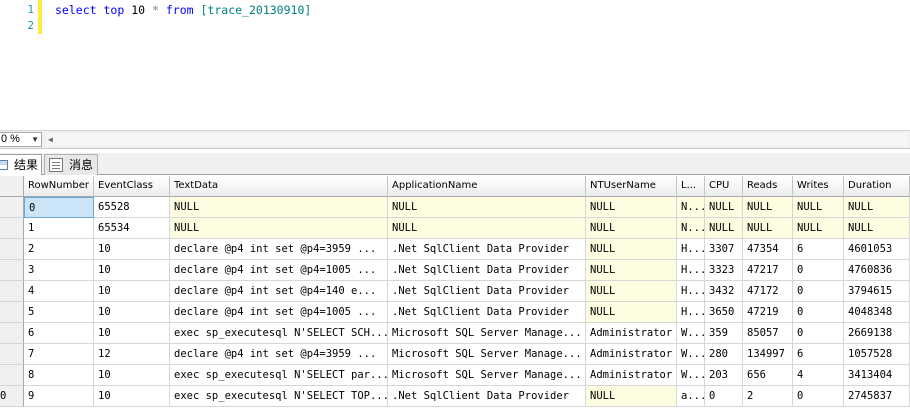  I want to click on grid-cell: 5, so click(59, 312).